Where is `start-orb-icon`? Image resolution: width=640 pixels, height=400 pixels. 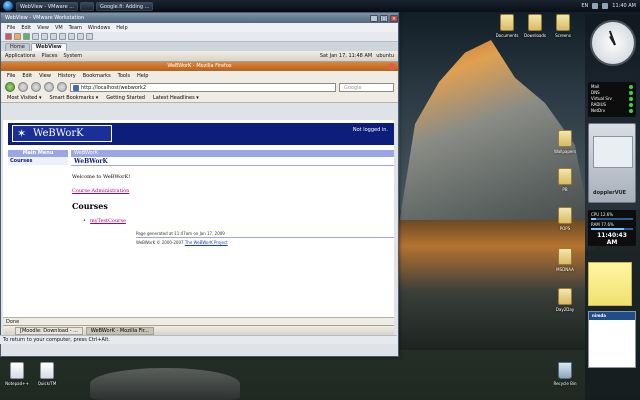 start-orb-icon is located at coordinates (8, 6).